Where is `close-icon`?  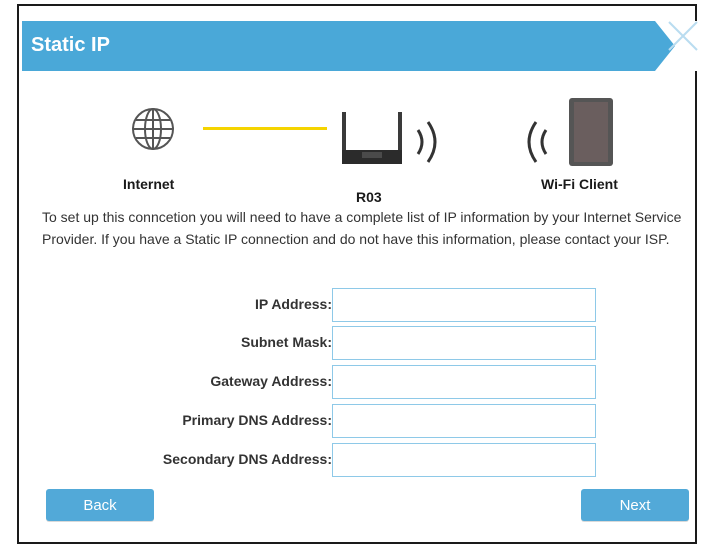
close-icon is located at coordinates (683, 36).